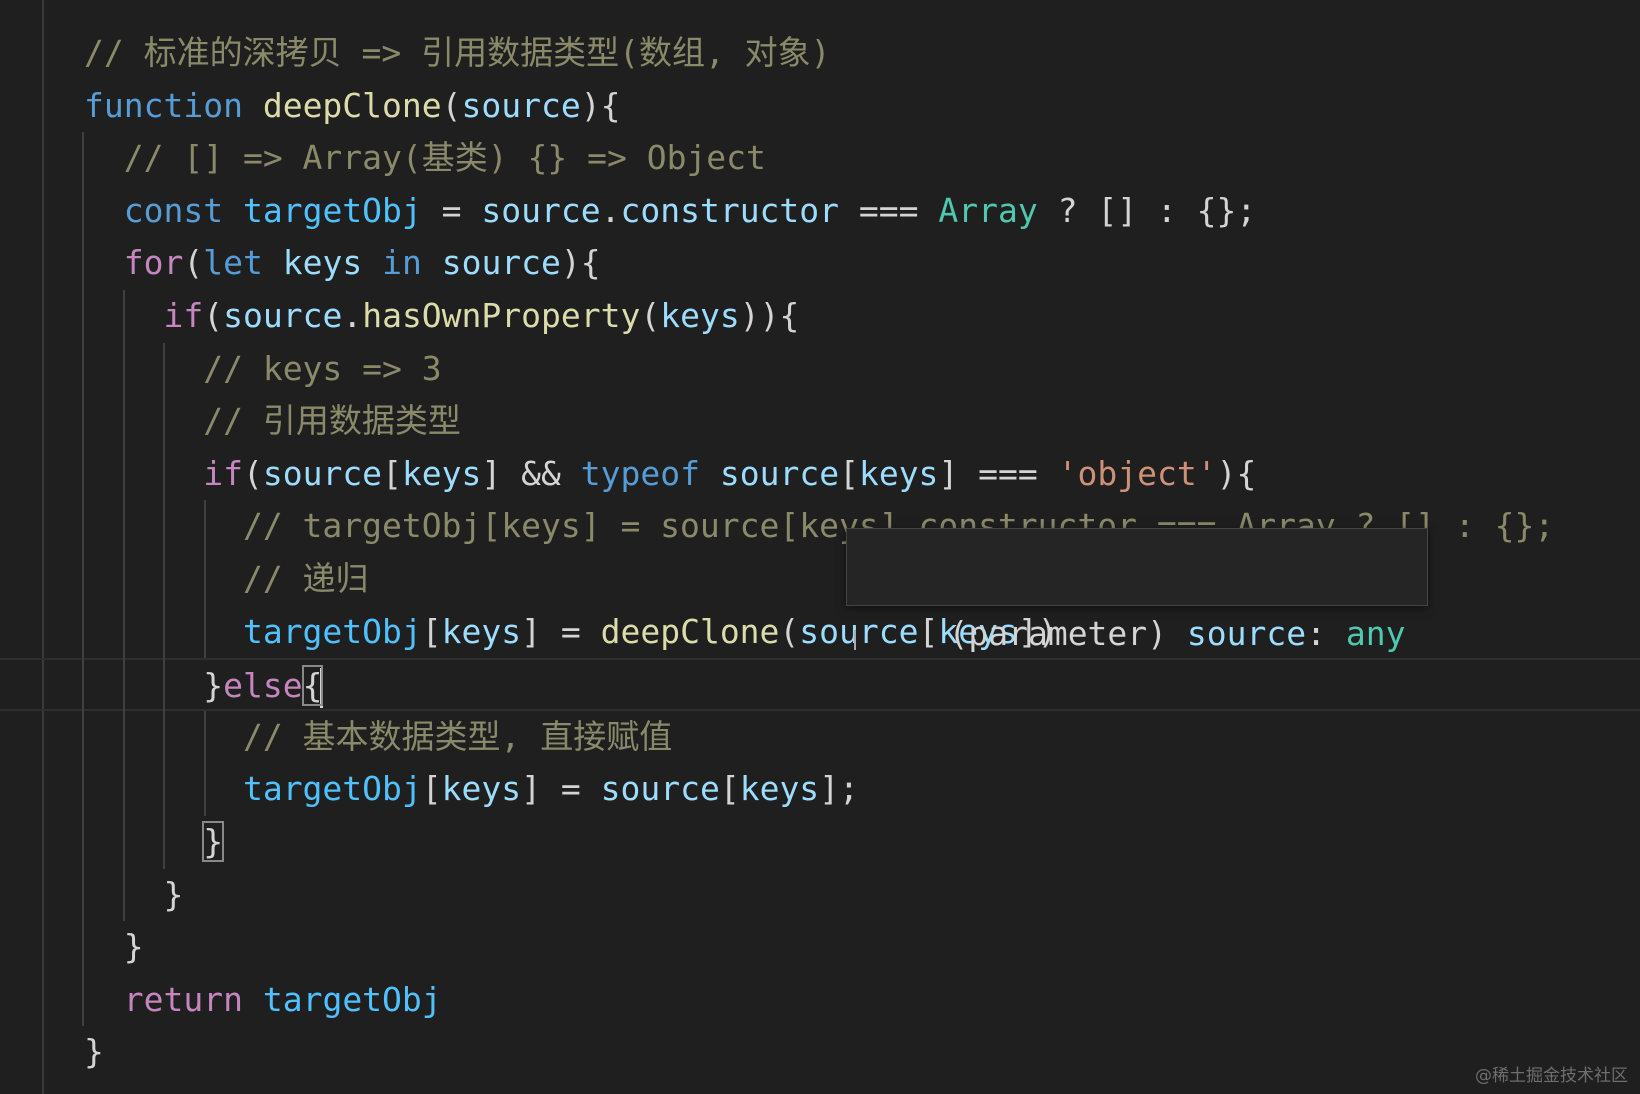  Describe the element at coordinates (352, 315) in the screenshot. I see `code-token: .` at that location.